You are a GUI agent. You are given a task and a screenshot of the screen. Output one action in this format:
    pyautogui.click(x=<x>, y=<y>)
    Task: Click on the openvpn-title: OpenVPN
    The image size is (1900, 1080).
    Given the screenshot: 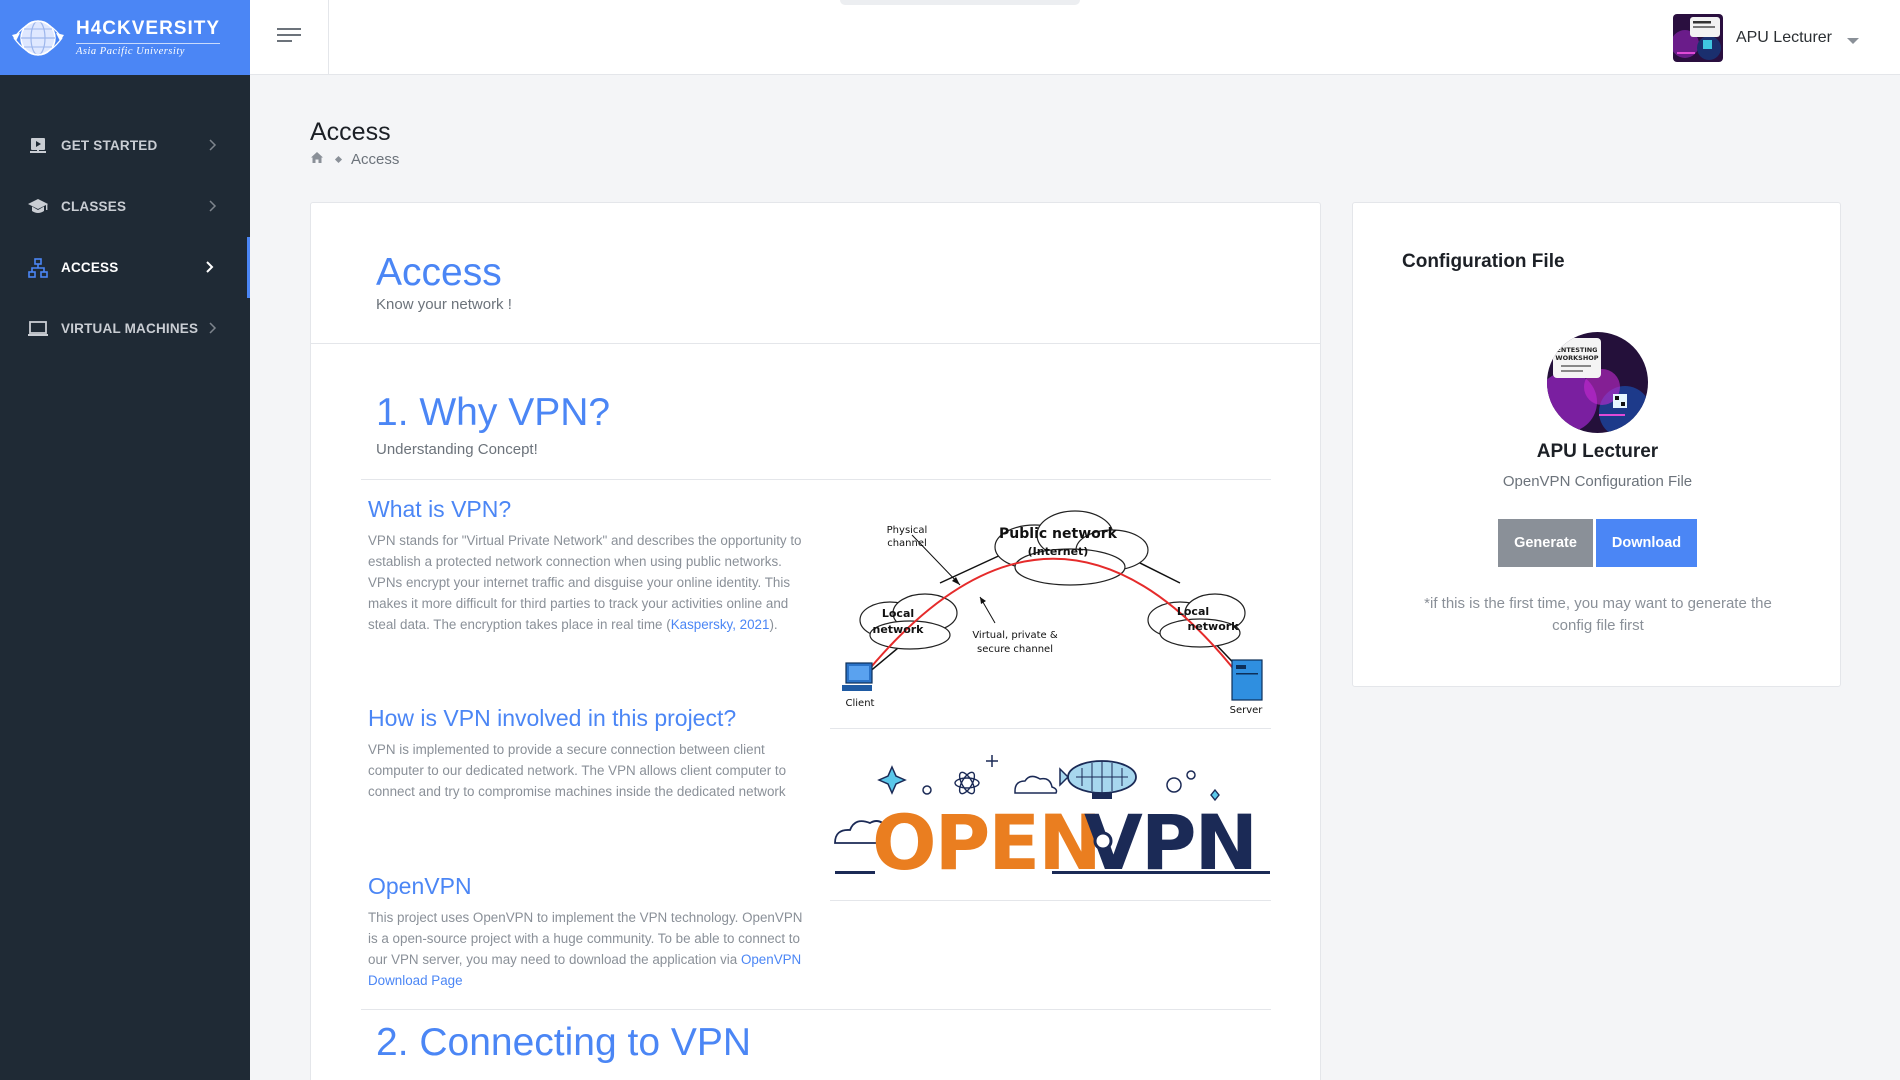 What is the action you would take?
    pyautogui.click(x=420, y=886)
    